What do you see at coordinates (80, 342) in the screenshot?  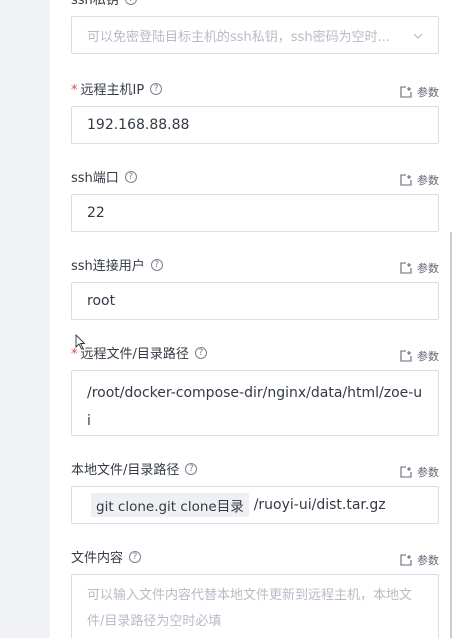 I see `mouse-cursor-icon` at bounding box center [80, 342].